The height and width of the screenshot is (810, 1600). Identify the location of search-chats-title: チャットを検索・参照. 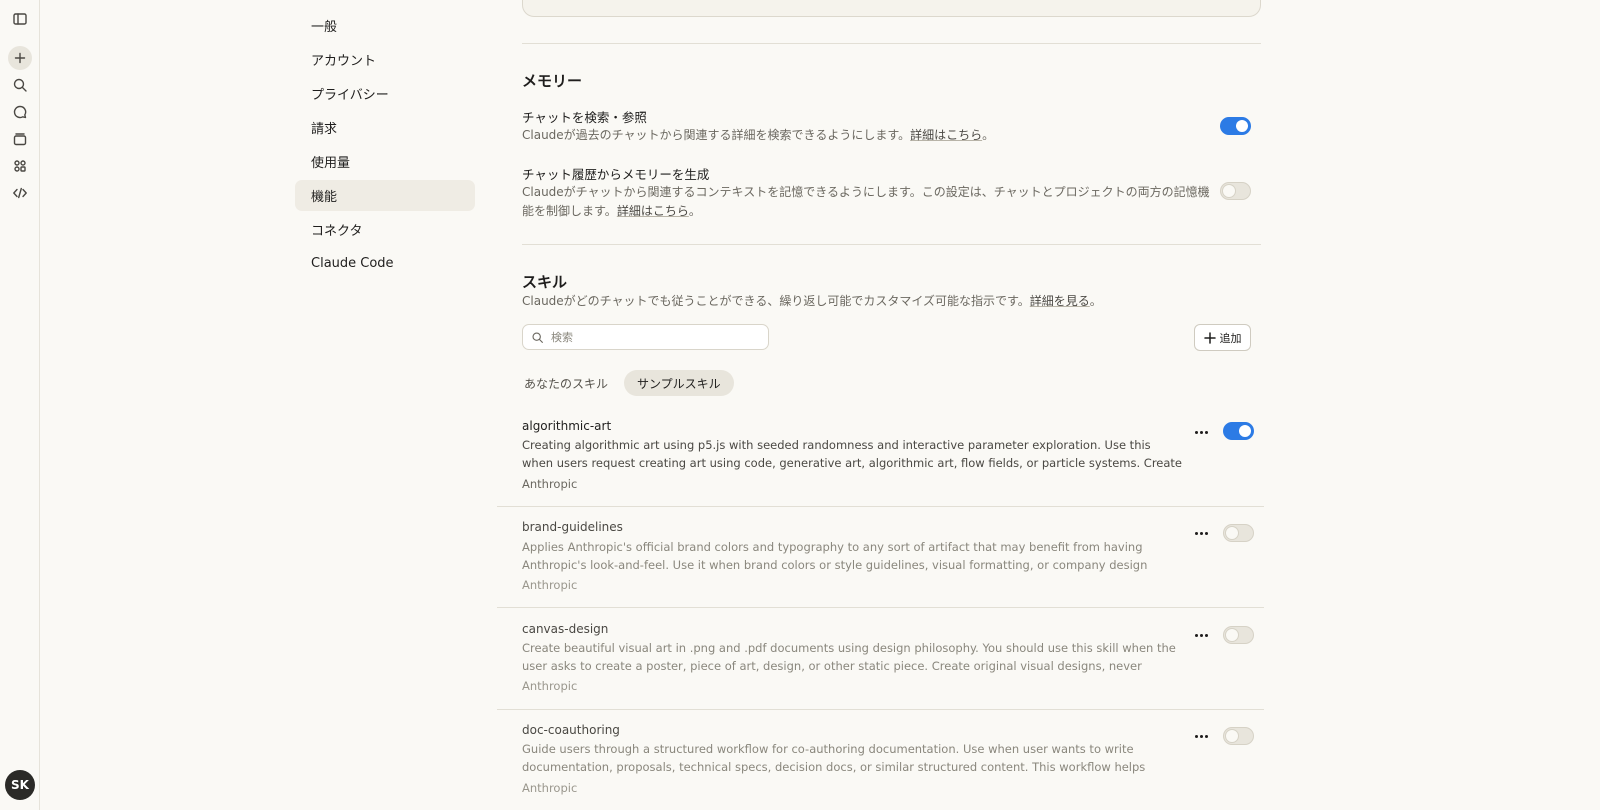
(584, 117).